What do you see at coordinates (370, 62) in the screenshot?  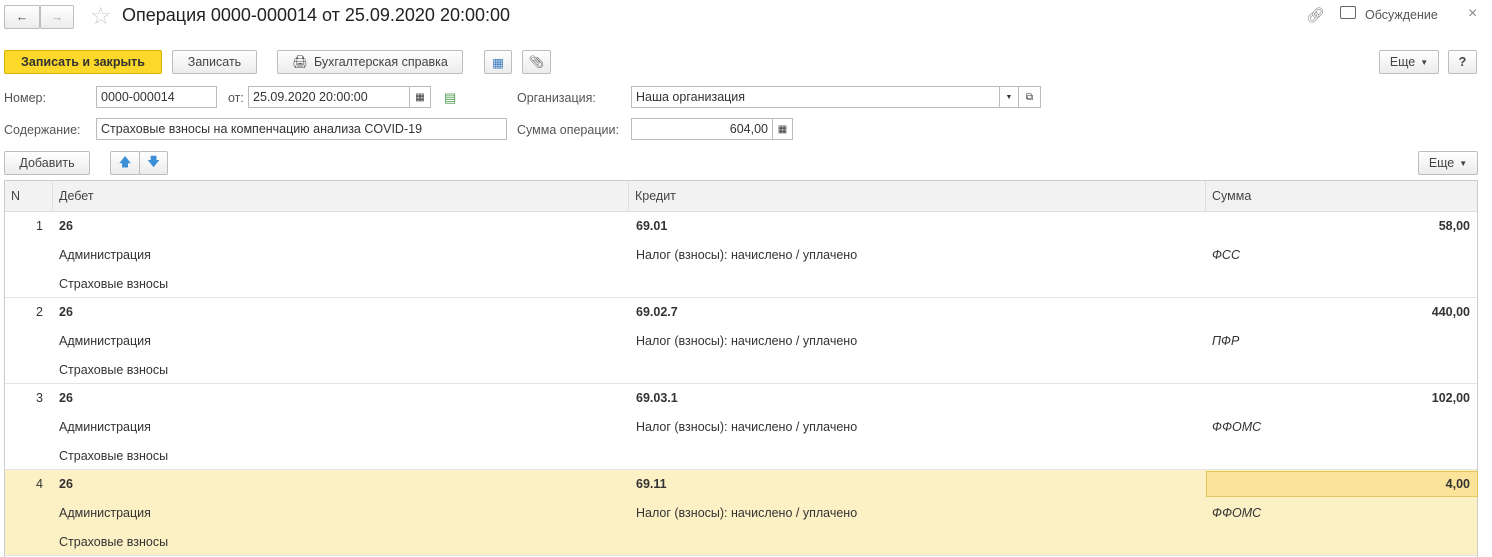 I see `accounting-report-button: 🖨︎ Бухгалтерская справка` at bounding box center [370, 62].